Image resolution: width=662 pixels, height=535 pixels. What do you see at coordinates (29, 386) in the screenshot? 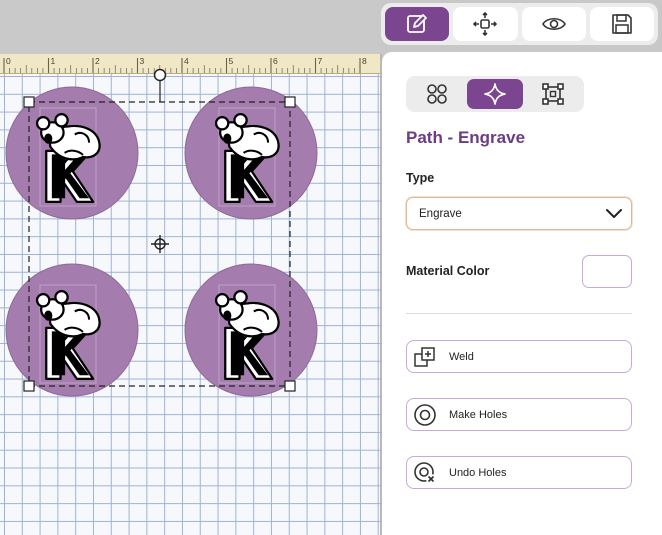
I see `resize-handle-bottom-left` at bounding box center [29, 386].